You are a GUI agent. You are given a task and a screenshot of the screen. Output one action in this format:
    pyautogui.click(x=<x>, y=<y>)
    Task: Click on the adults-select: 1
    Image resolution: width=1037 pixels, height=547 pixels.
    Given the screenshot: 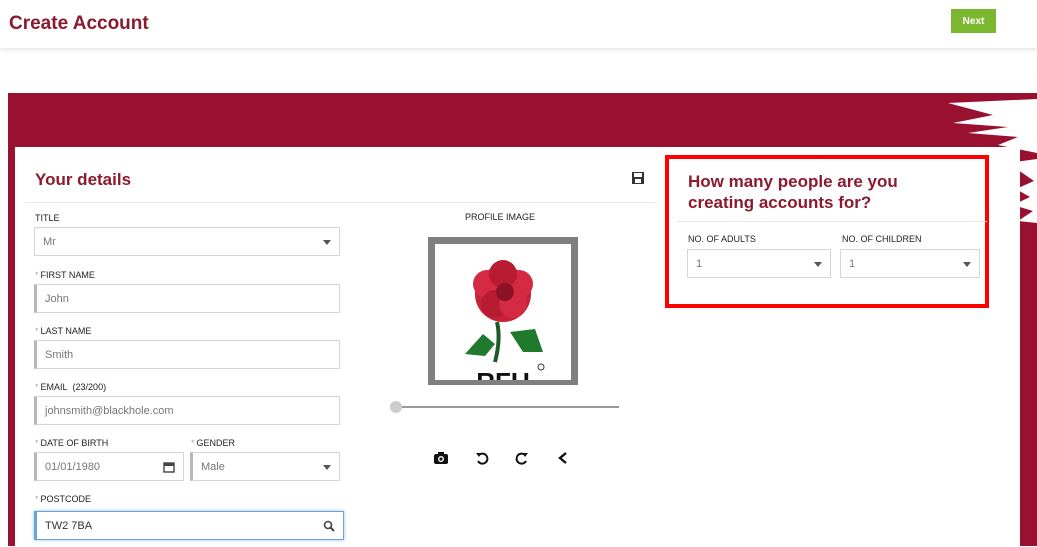 What is the action you would take?
    pyautogui.click(x=759, y=263)
    